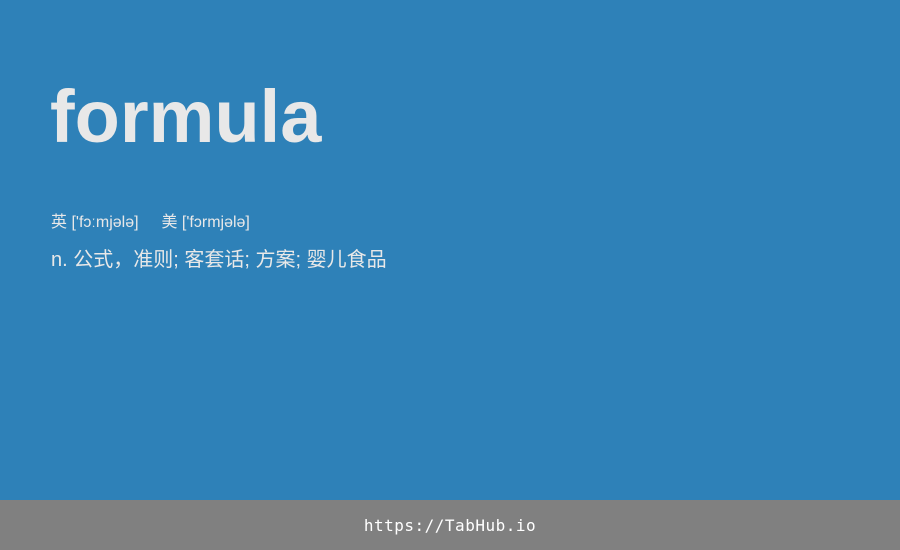 The width and height of the screenshot is (900, 550). I want to click on uk-ipa: ['fɔːmjələ], so click(105, 222).